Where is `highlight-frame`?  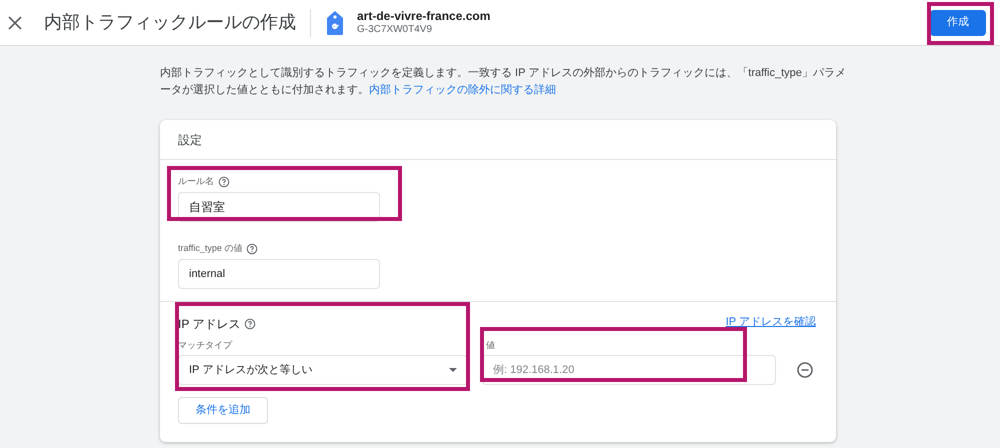 highlight-frame is located at coordinates (960, 23).